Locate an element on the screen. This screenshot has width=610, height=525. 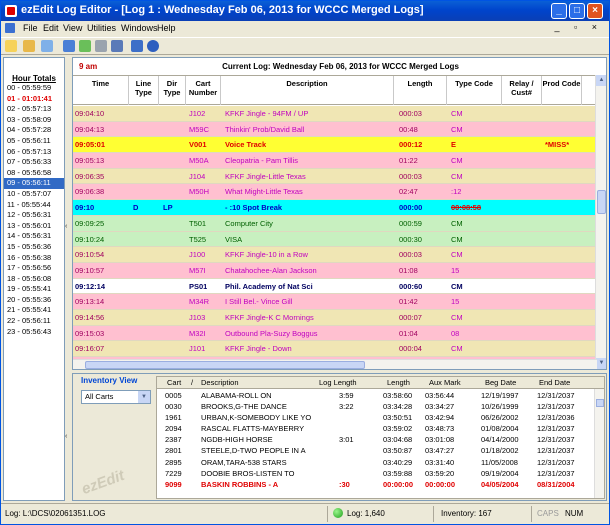
hour-total-item: 20 - 05:55:36 is located at coordinates (34, 300).